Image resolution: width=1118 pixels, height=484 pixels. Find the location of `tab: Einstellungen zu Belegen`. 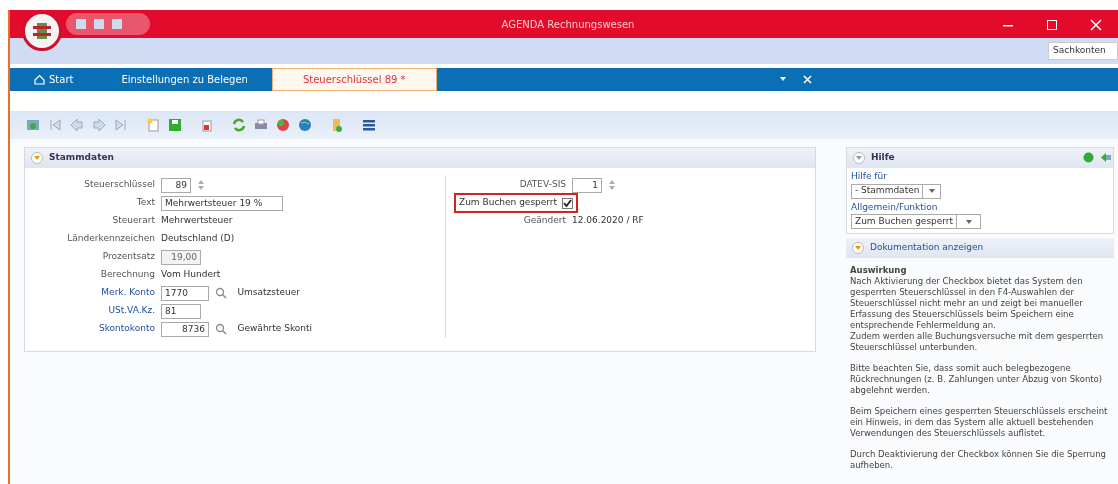

tab: Einstellungen zu Belegen is located at coordinates (184, 79).